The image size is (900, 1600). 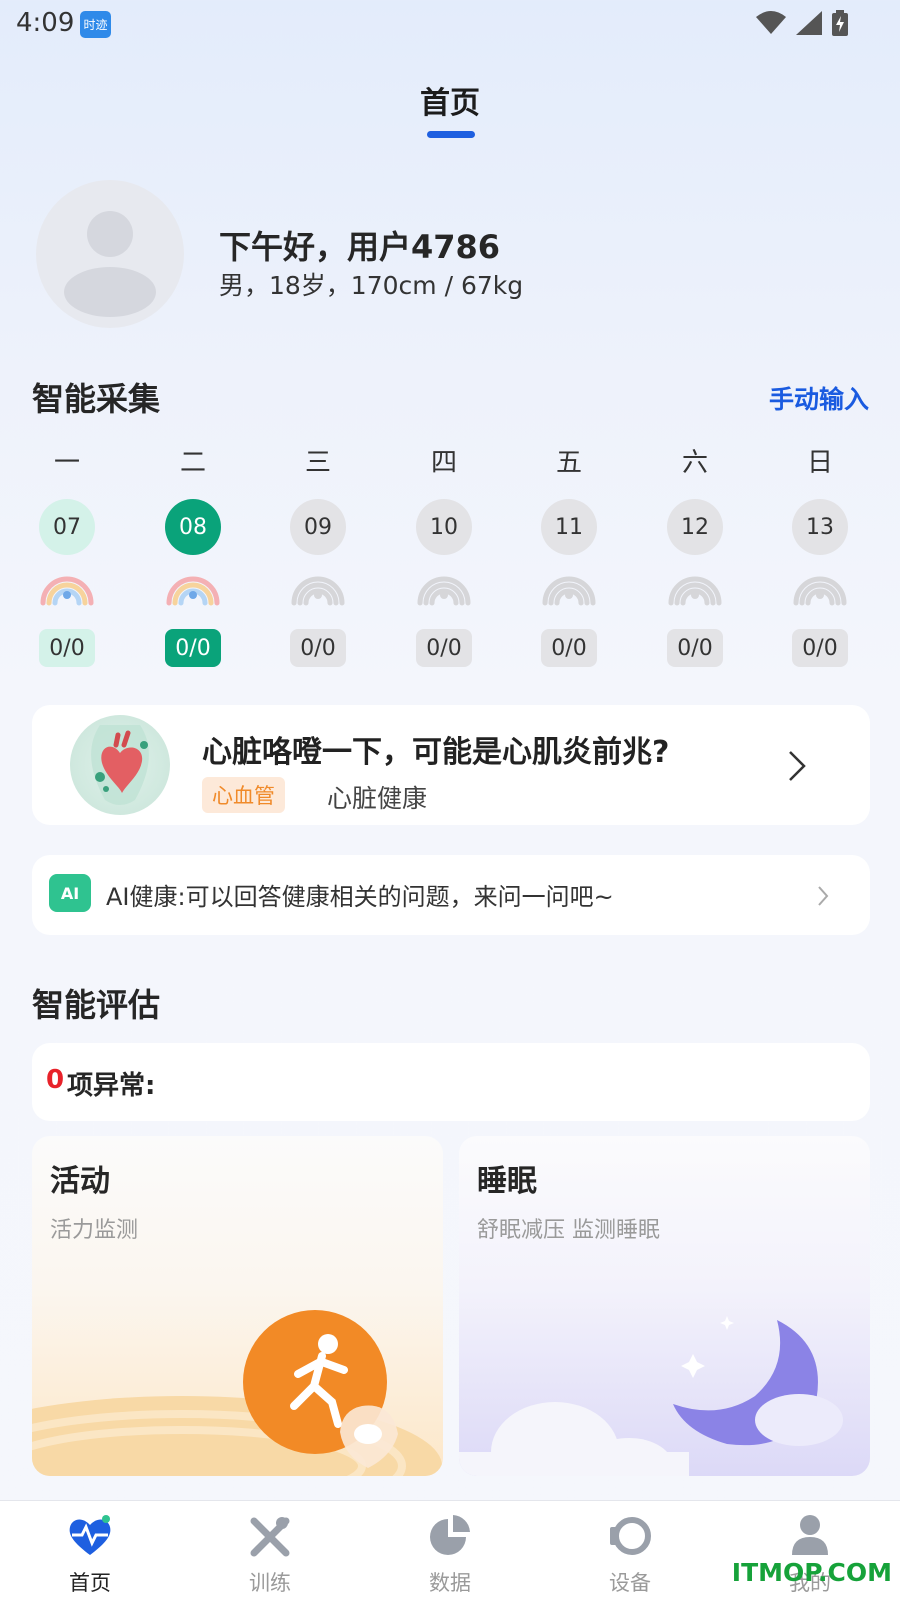 I want to click on abnormal-summary: 0 项异常:, so click(x=451, y=1082).